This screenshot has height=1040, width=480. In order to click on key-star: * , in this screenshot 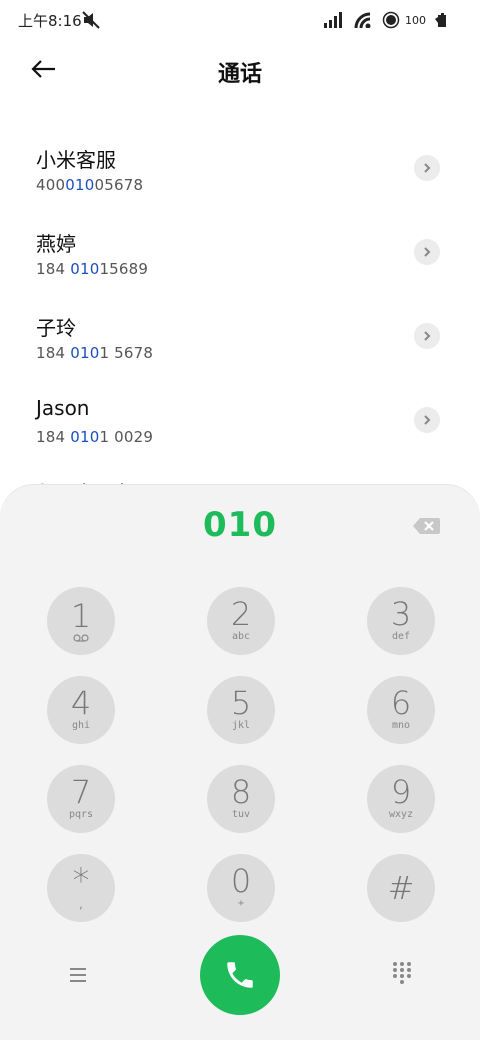, I will do `click(81, 888)`.